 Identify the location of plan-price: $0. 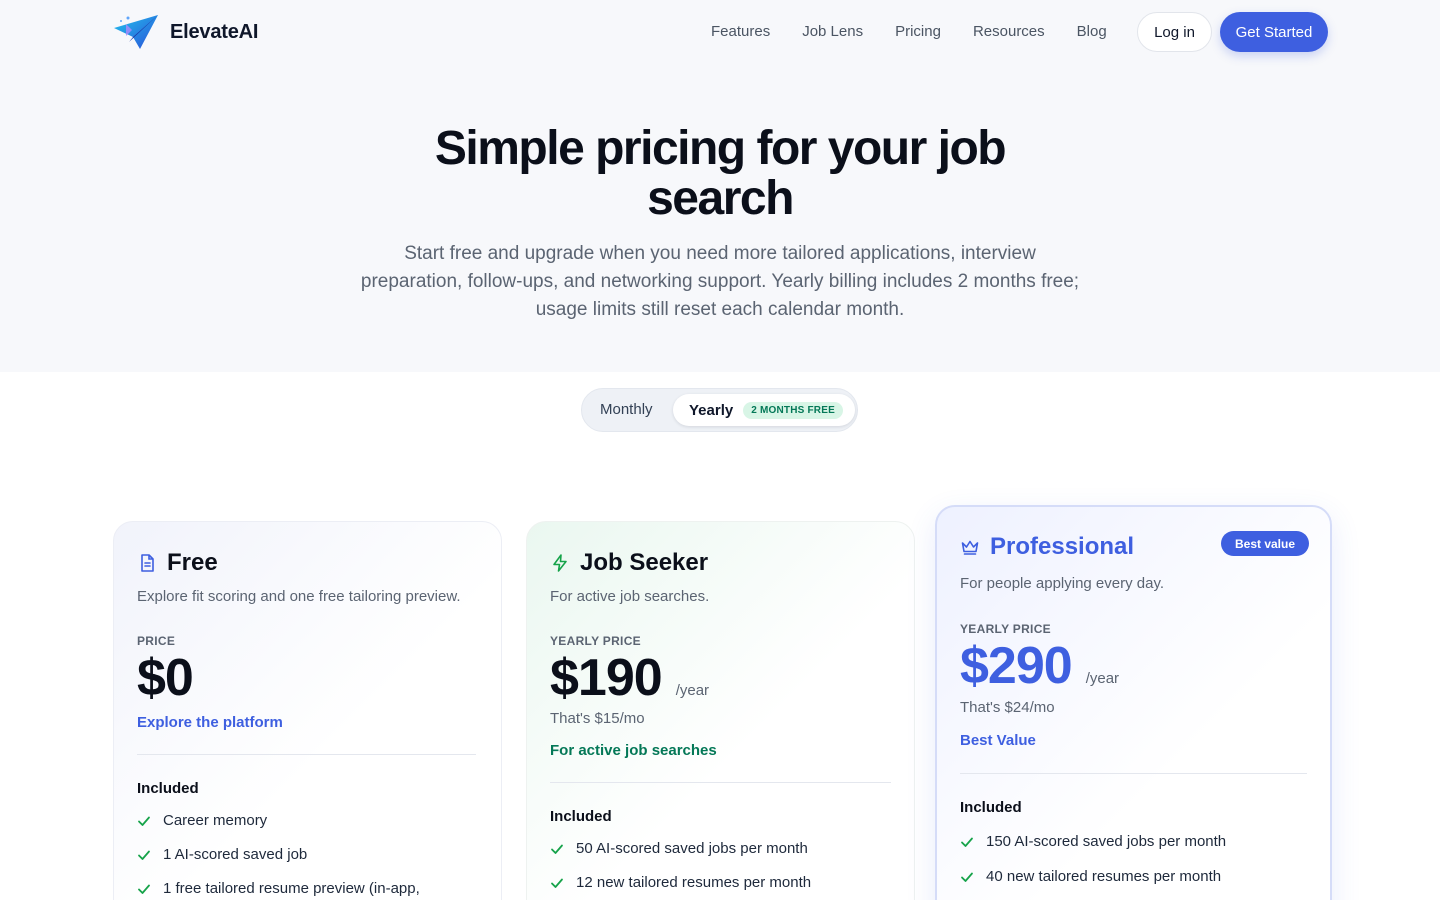
(165, 678).